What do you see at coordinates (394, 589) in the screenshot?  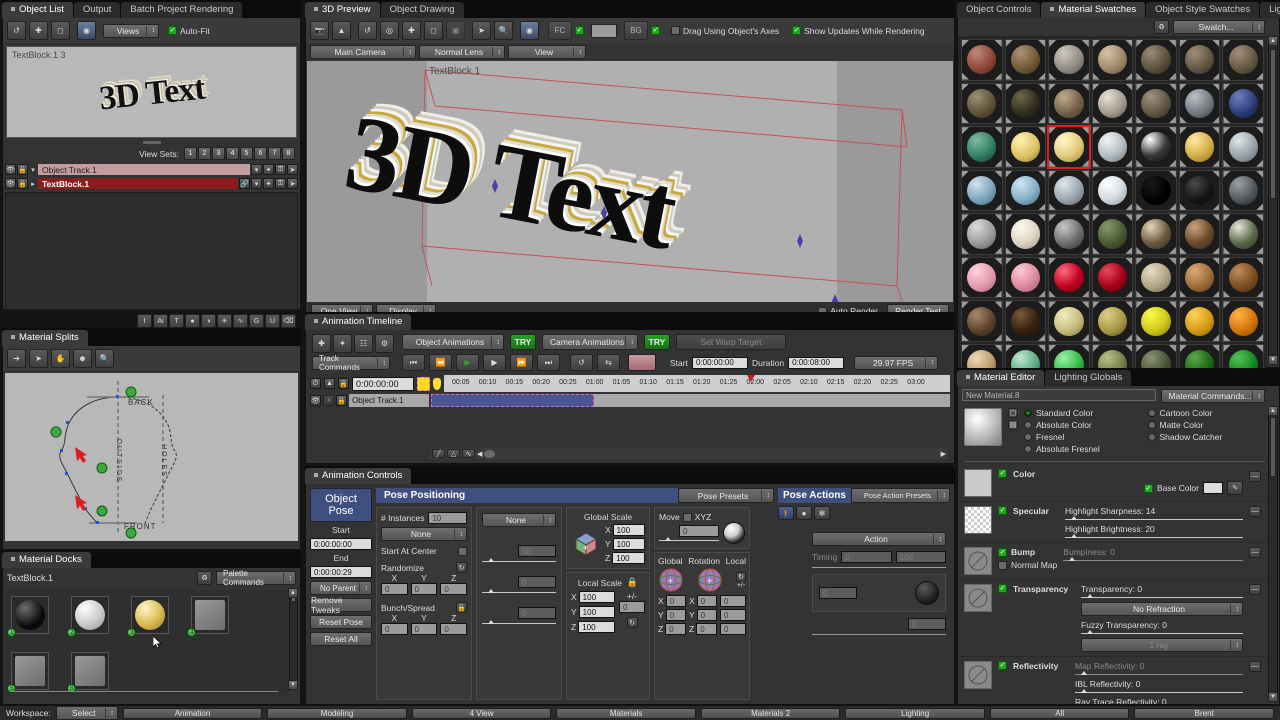 I see `rand-x-field: 0` at bounding box center [394, 589].